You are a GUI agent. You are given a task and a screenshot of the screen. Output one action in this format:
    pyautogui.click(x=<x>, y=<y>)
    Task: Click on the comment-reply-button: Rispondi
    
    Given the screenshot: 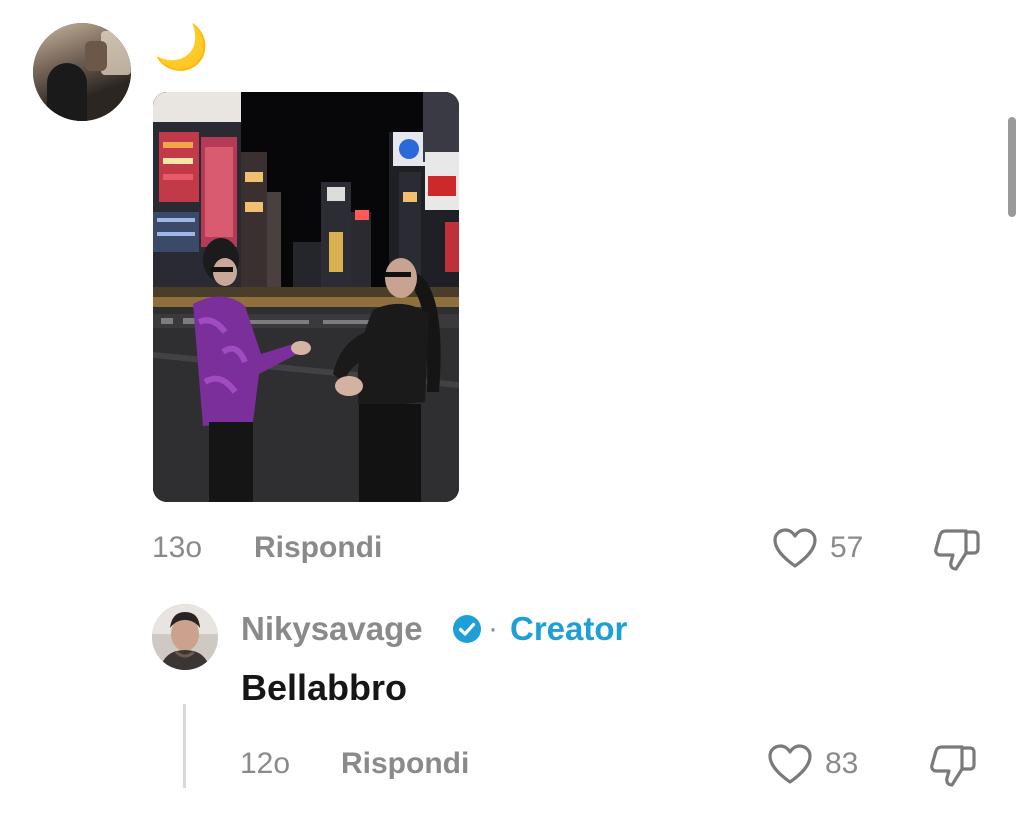 What is the action you would take?
    pyautogui.click(x=318, y=548)
    